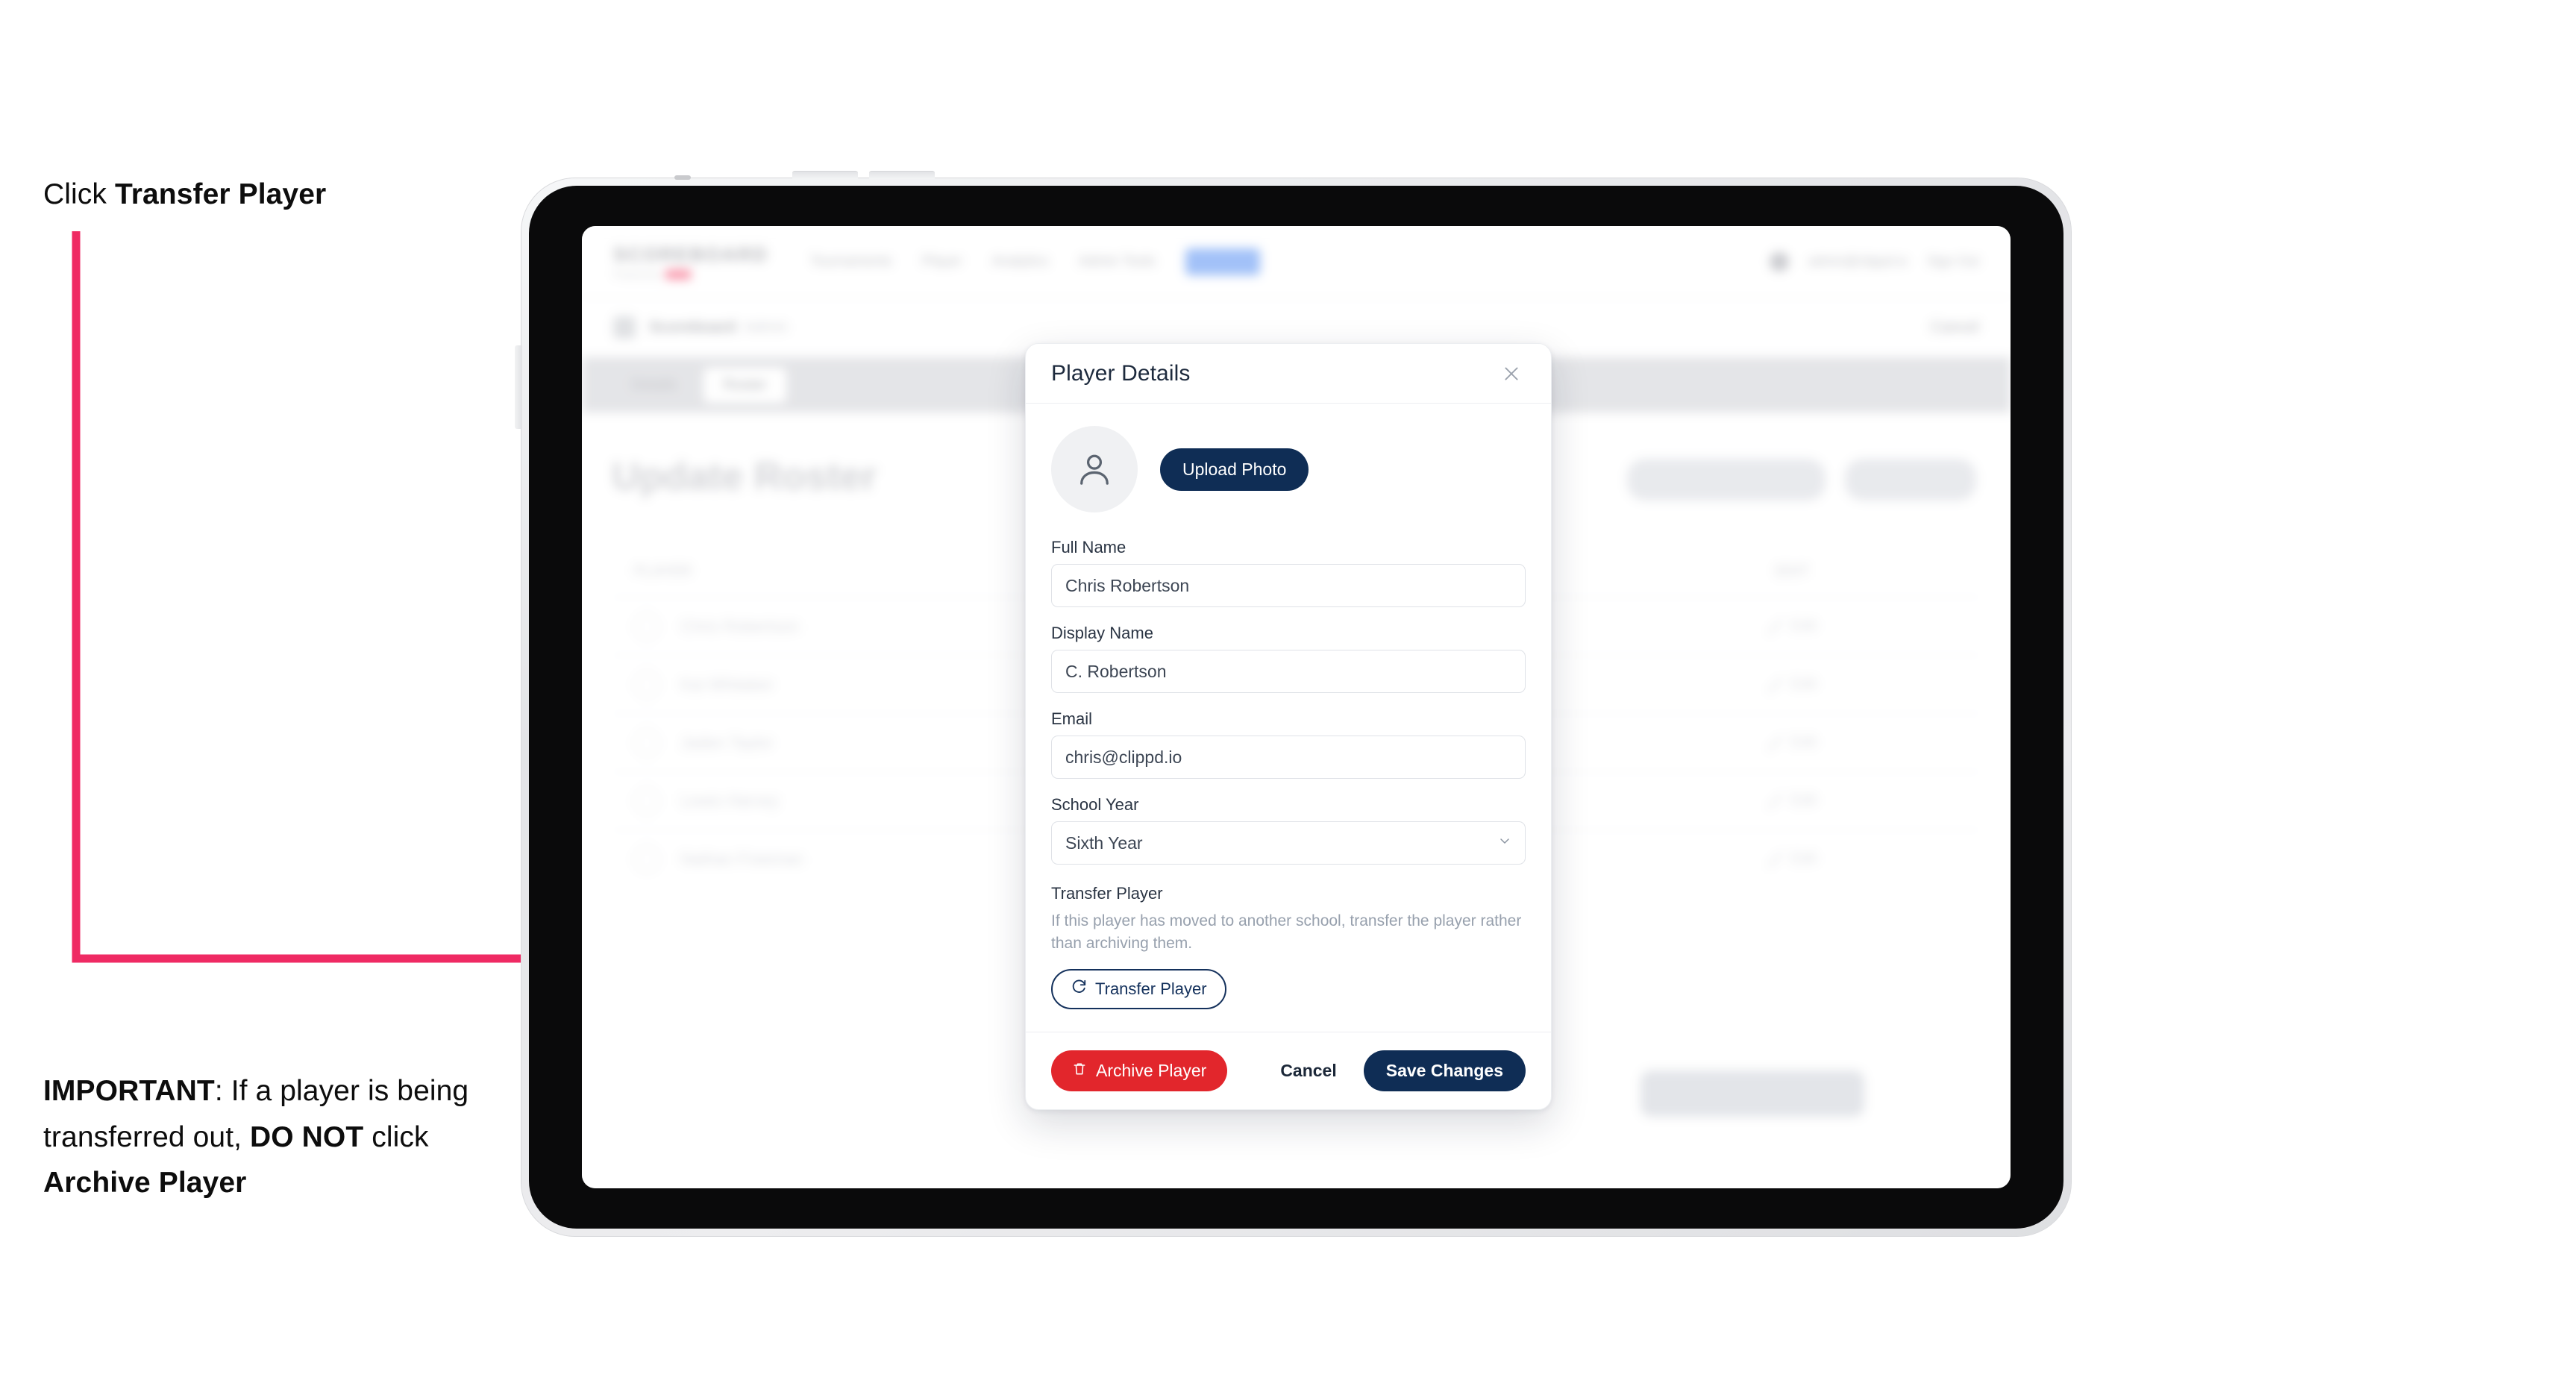  I want to click on field-full-name: Full Name, so click(1288, 572).